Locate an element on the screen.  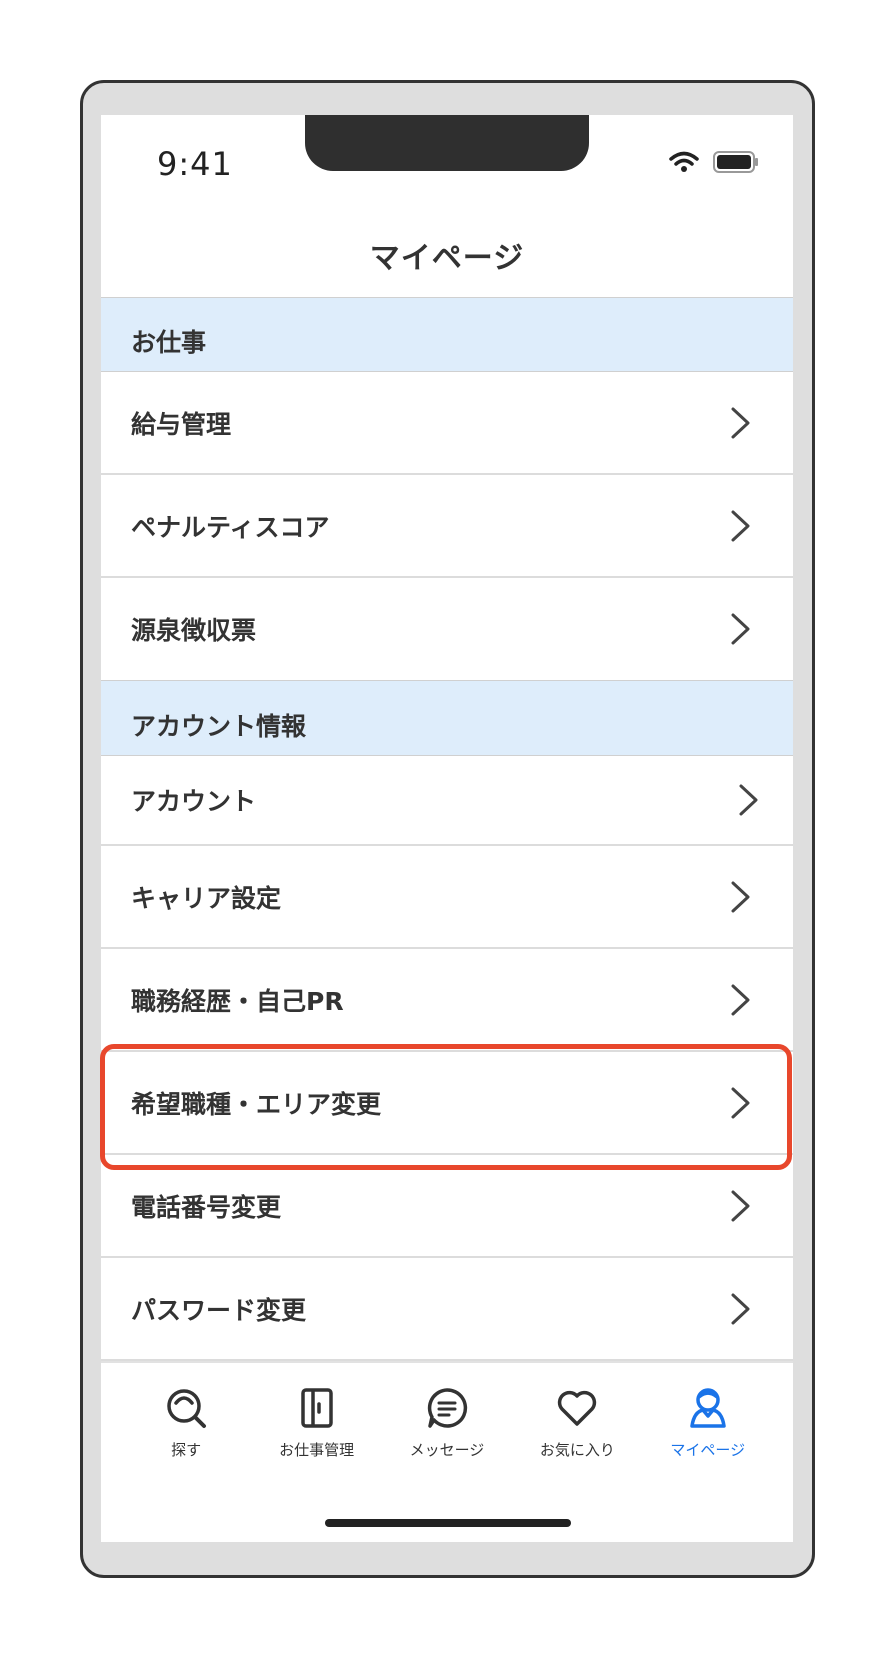
tab-label: お気に入り is located at coordinates (577, 1450).